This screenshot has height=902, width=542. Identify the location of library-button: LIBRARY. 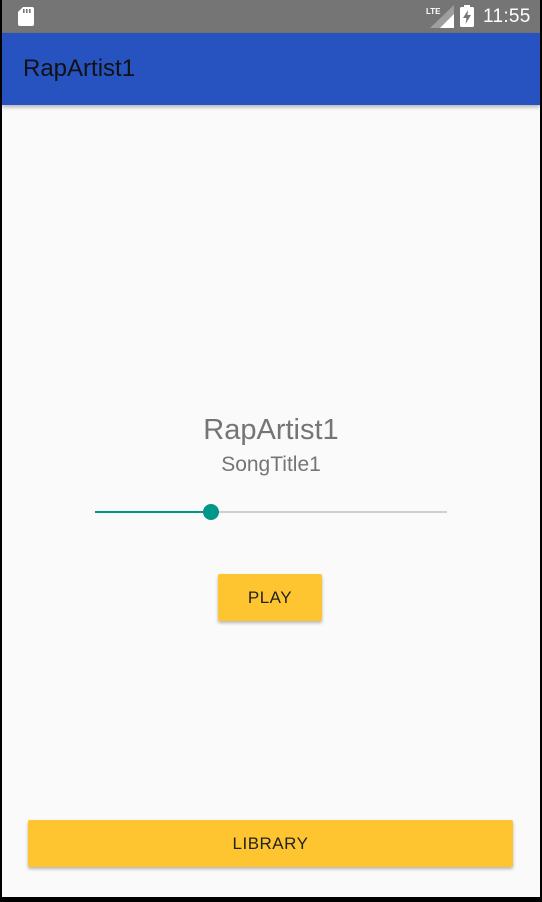
(270, 843).